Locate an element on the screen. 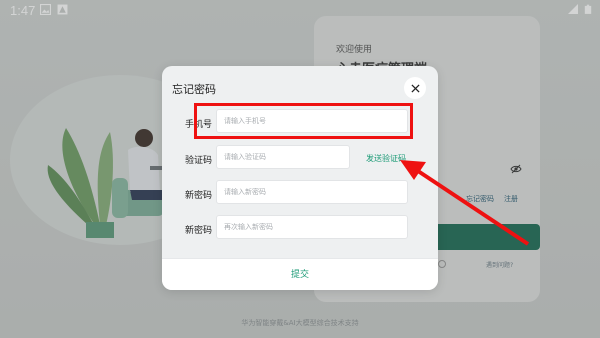 The image size is (600, 338). send-code-button: 发送验证码 is located at coordinates (386, 158).